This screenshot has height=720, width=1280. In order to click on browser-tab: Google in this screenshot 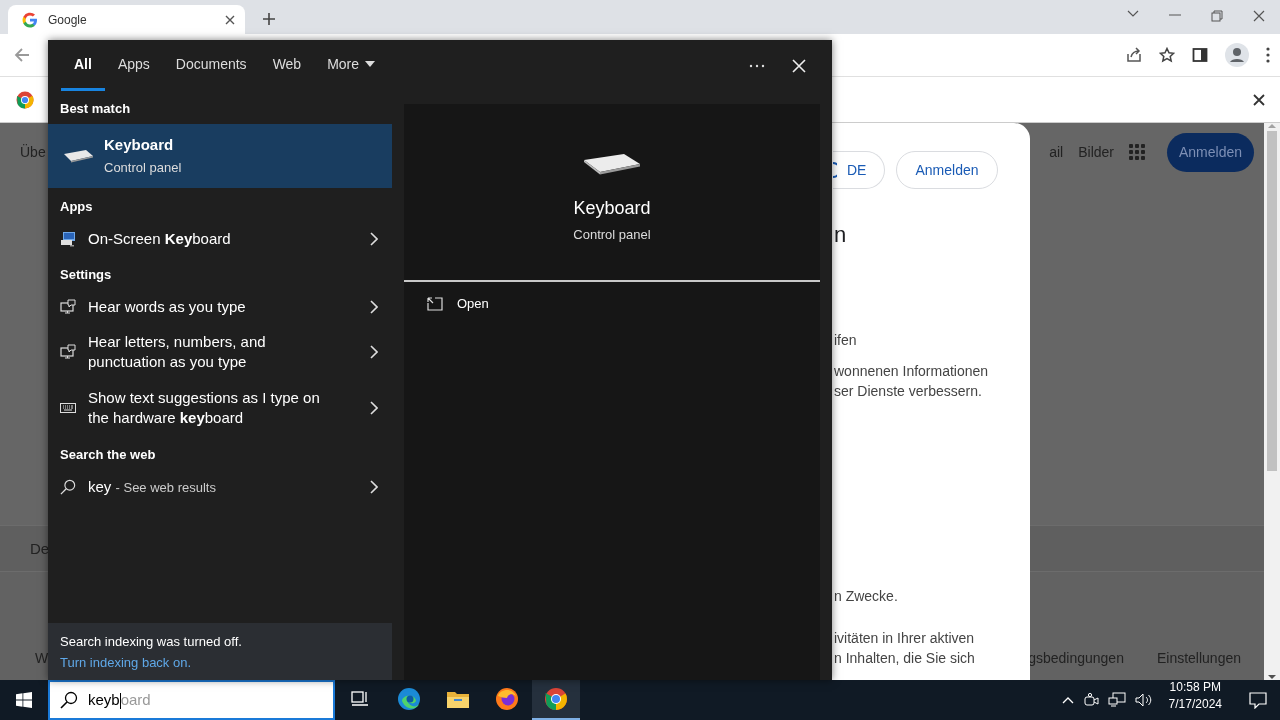, I will do `click(126, 19)`.